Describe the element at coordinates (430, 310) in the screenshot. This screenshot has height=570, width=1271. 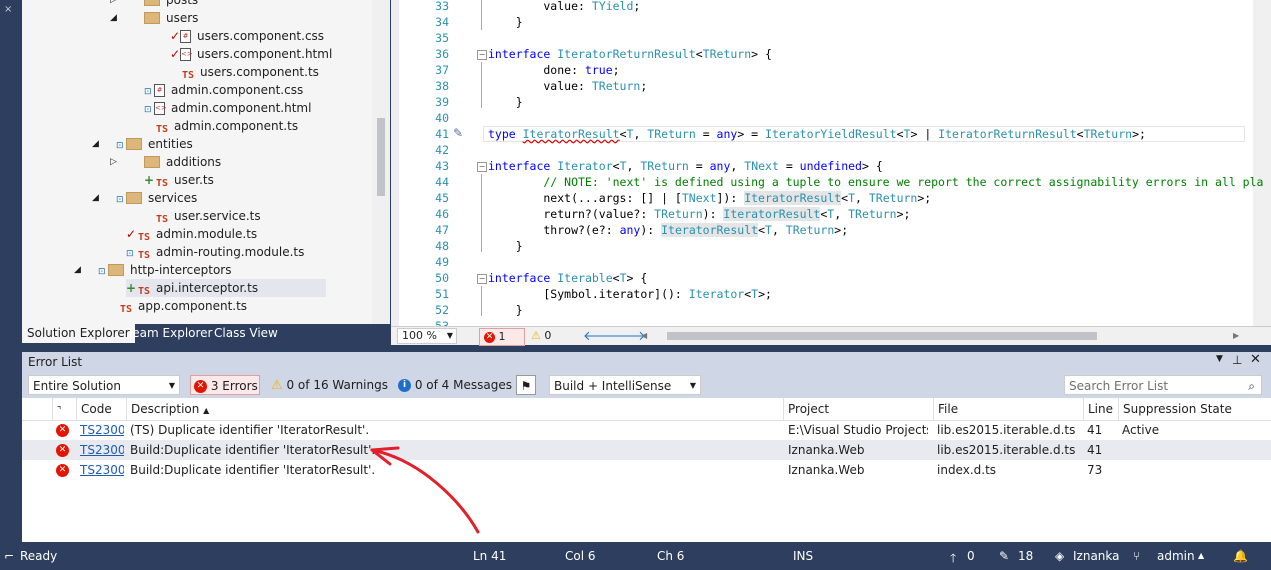
I see `line-number: 52` at that location.